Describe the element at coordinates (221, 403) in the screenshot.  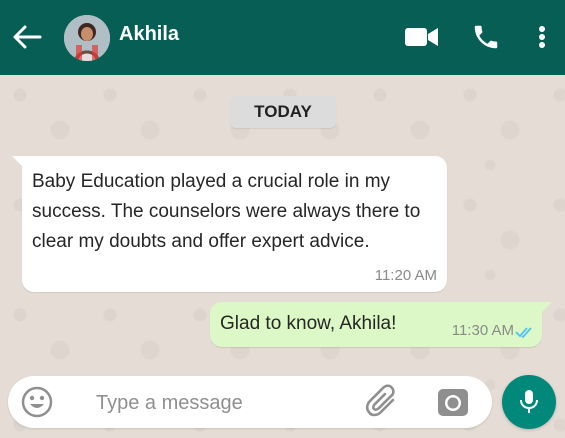
I see `message-input` at that location.